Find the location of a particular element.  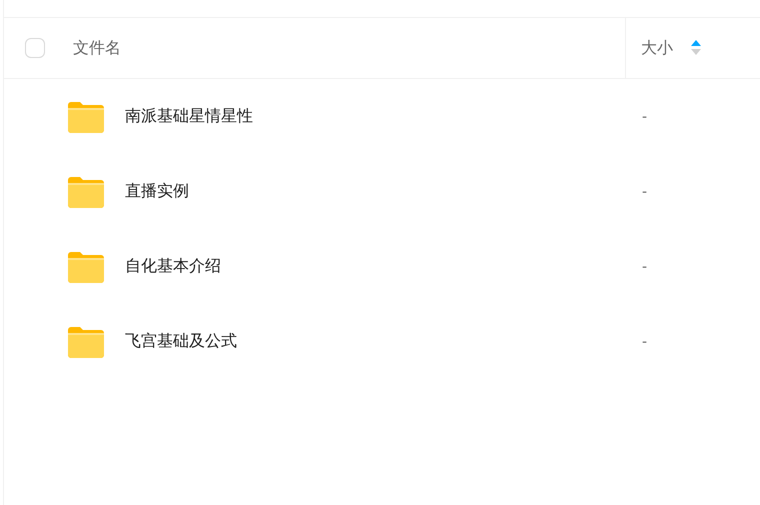

column-header: 大小 is located at coordinates (657, 48).